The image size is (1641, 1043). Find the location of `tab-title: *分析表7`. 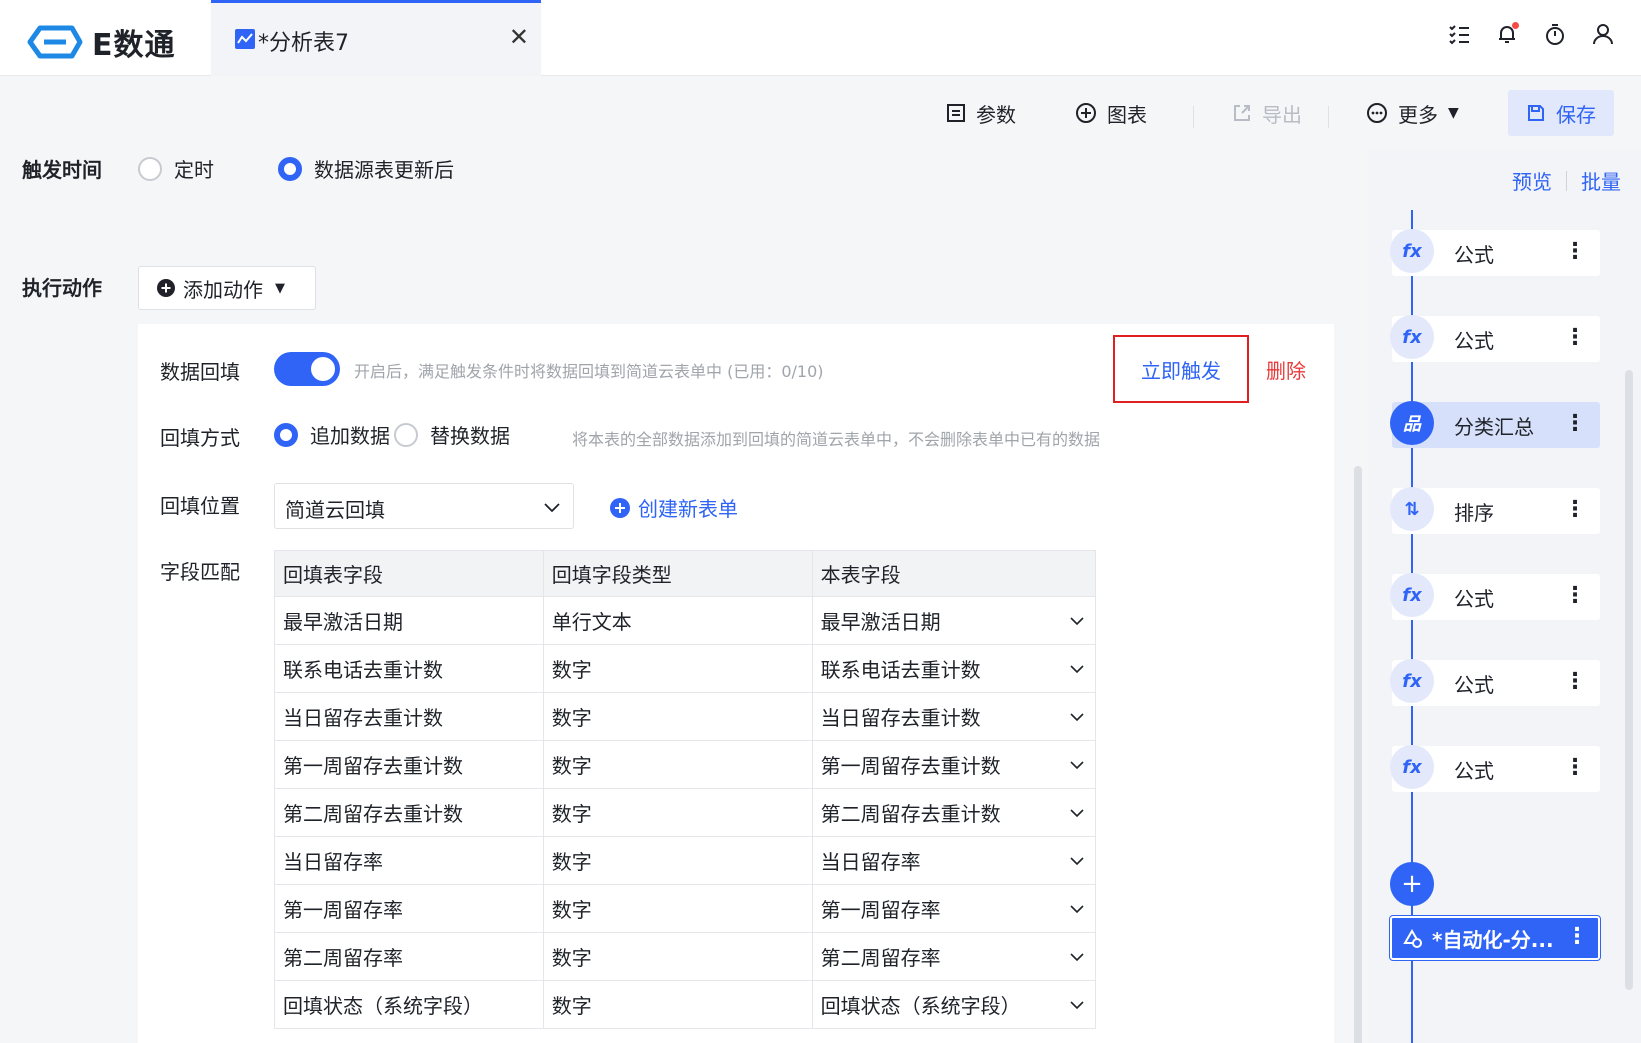

tab-title: *分析表7 is located at coordinates (303, 43).